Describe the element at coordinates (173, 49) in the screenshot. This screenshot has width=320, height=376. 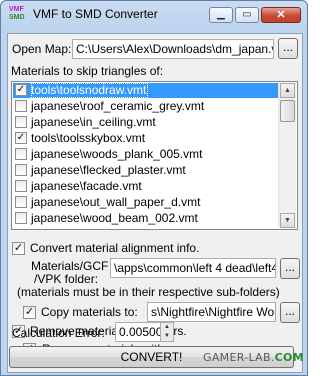
I see `open-map-input: C:\Users\Alex\Downloads\dm_japan.vmf` at that location.